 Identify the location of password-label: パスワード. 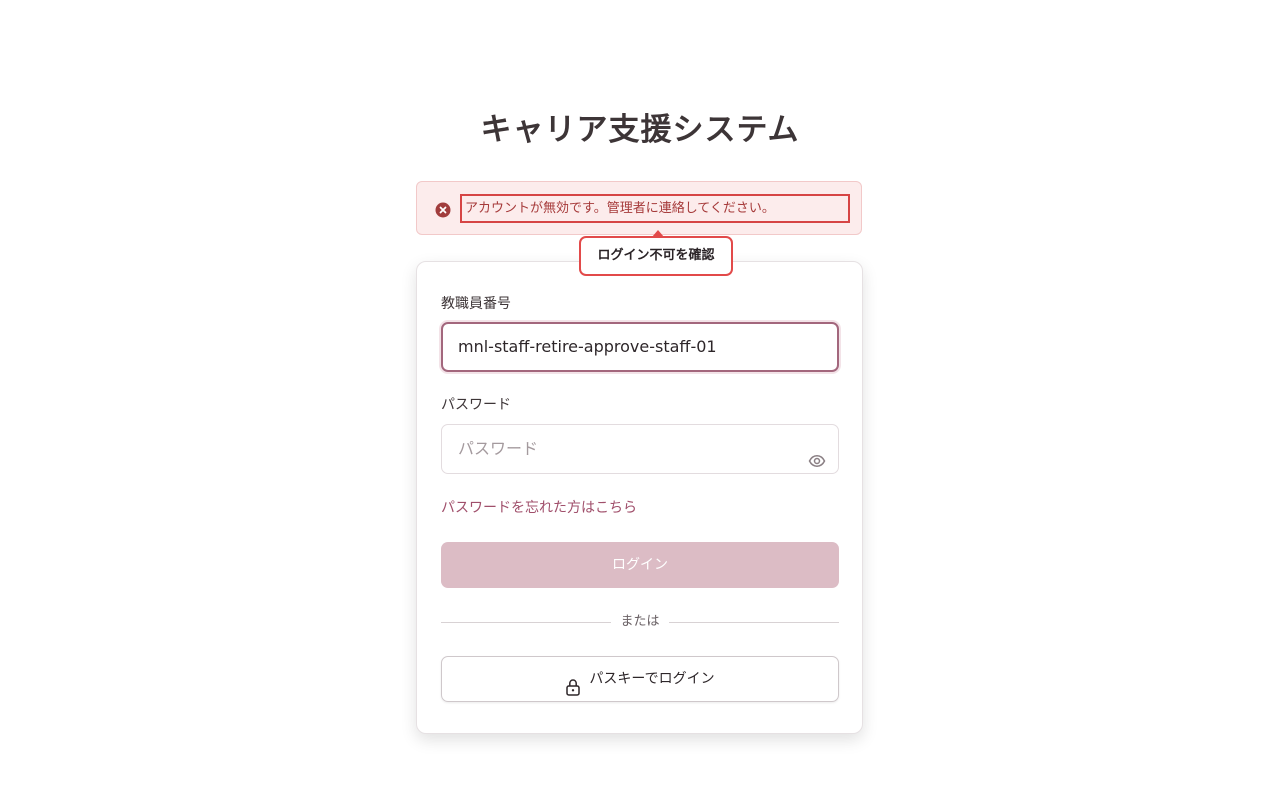
(476, 405).